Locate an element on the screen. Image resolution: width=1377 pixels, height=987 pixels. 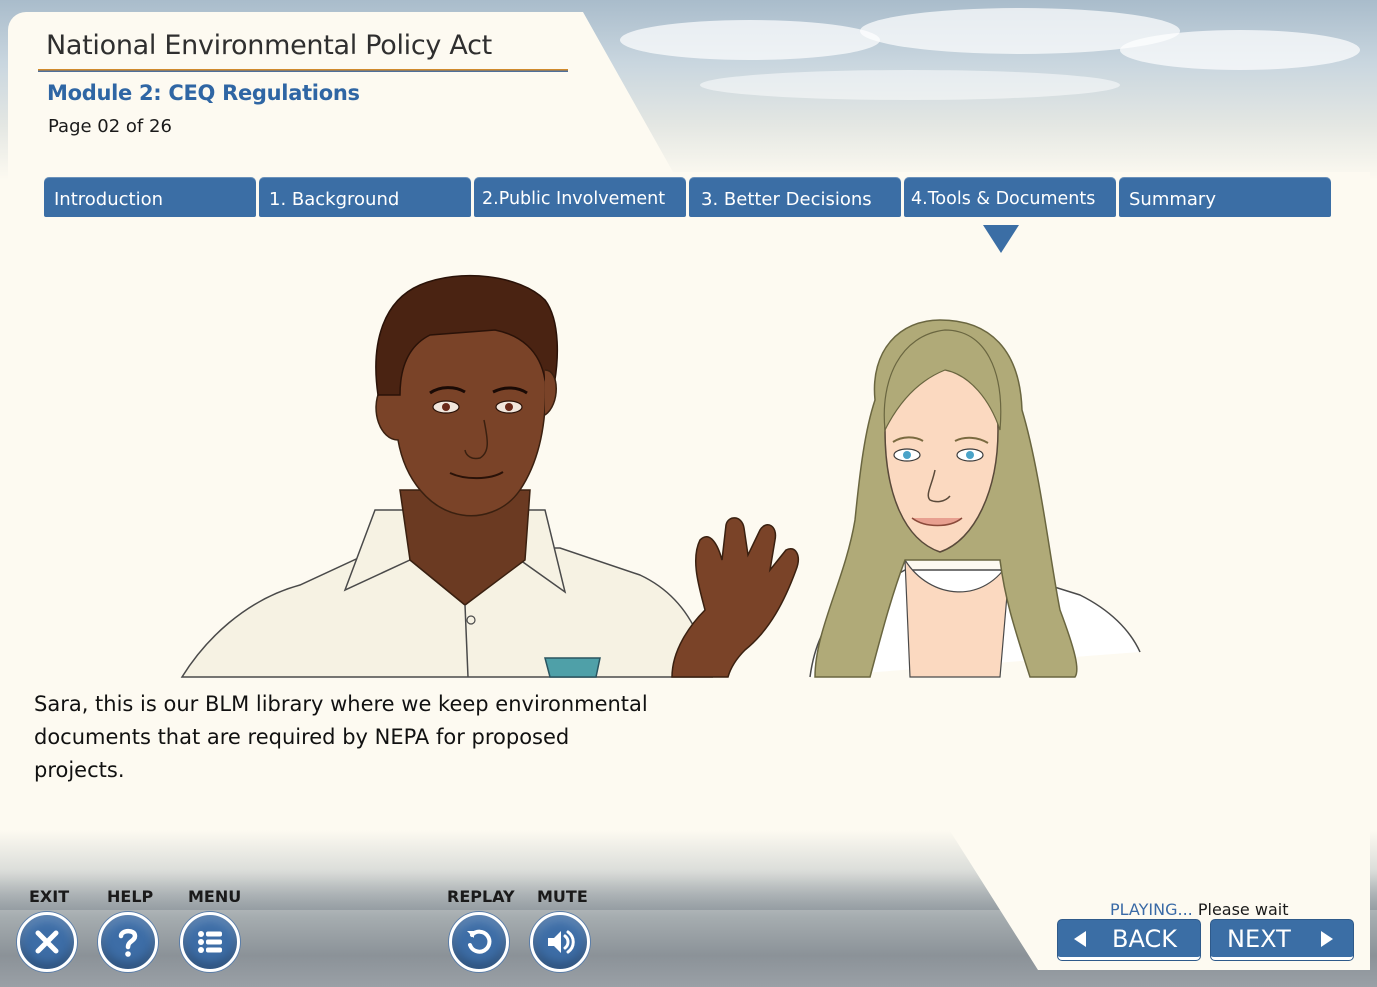
menu-label: MENU is located at coordinates (215, 896).